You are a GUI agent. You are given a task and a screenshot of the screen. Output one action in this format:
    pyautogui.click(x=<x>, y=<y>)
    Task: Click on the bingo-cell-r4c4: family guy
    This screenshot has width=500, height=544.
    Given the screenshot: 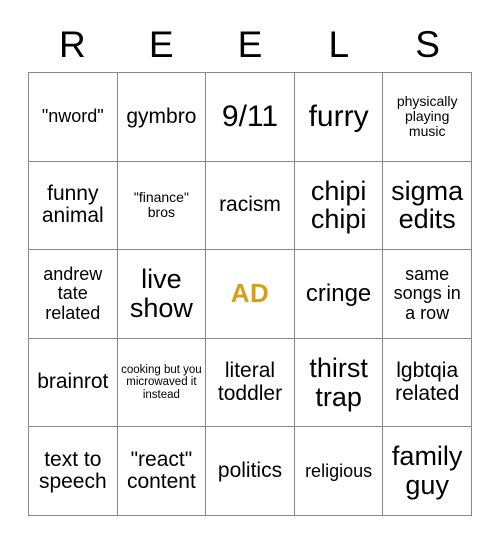 What is the action you would take?
    pyautogui.click(x=427, y=471)
    